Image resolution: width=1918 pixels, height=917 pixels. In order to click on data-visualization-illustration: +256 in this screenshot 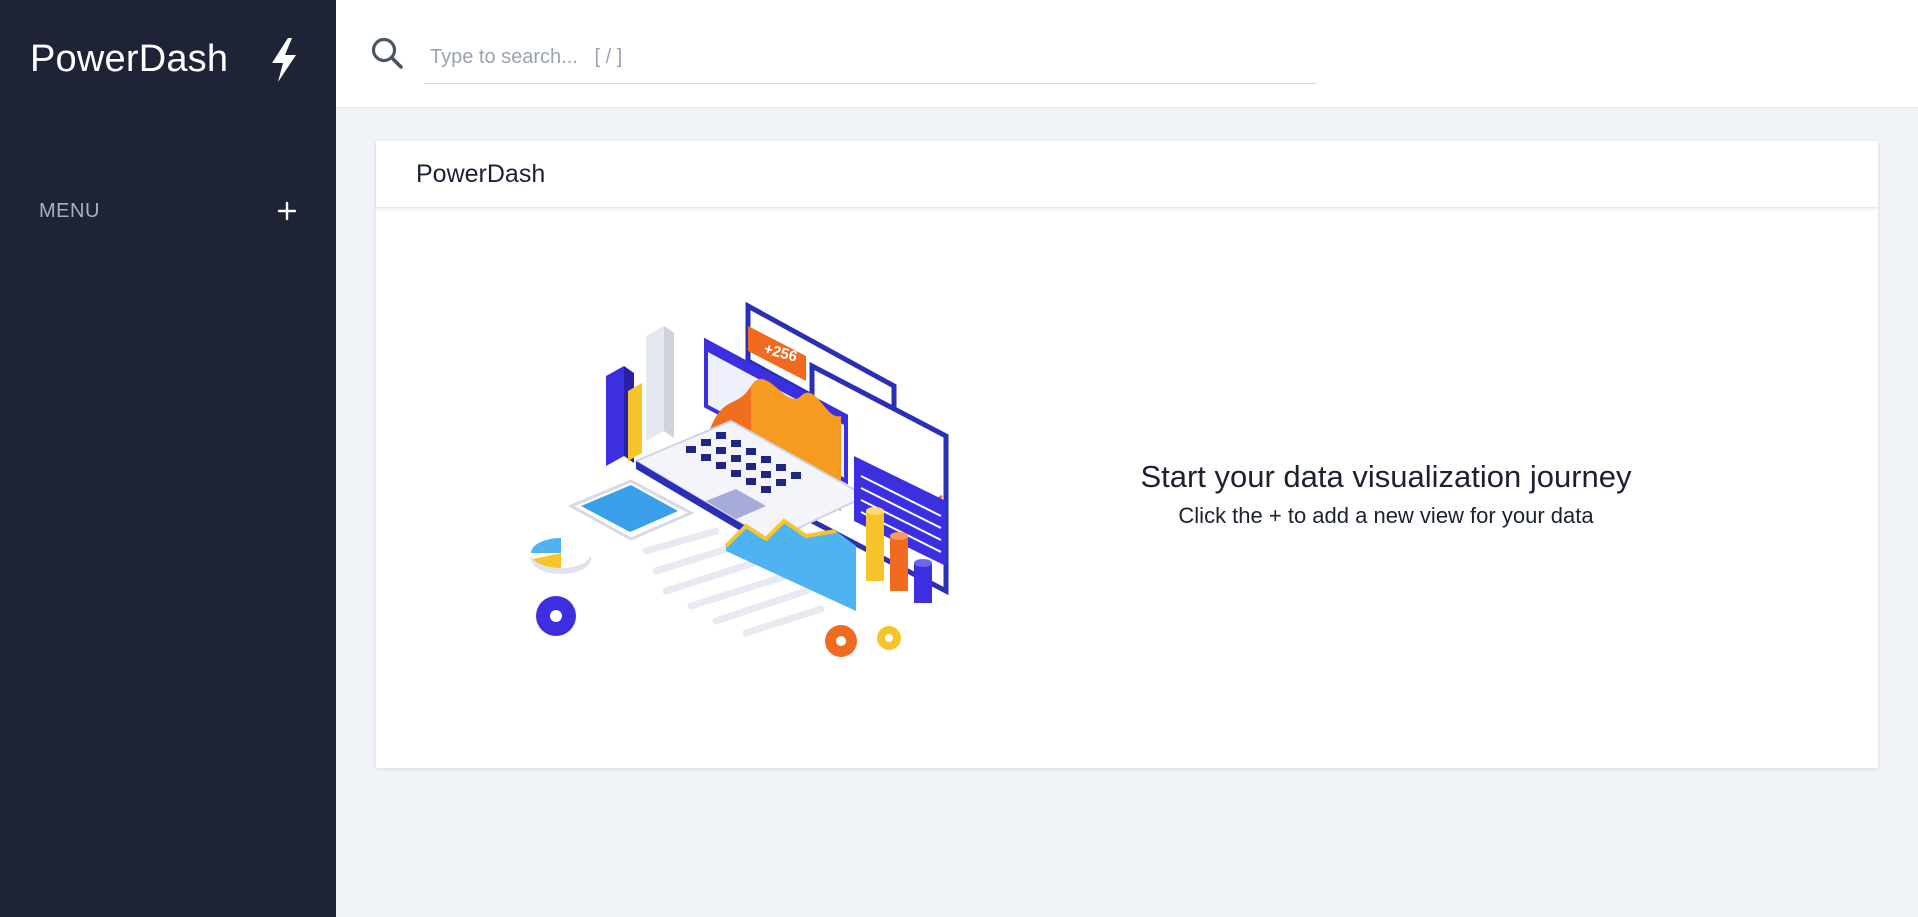, I will do `click(740, 479)`.